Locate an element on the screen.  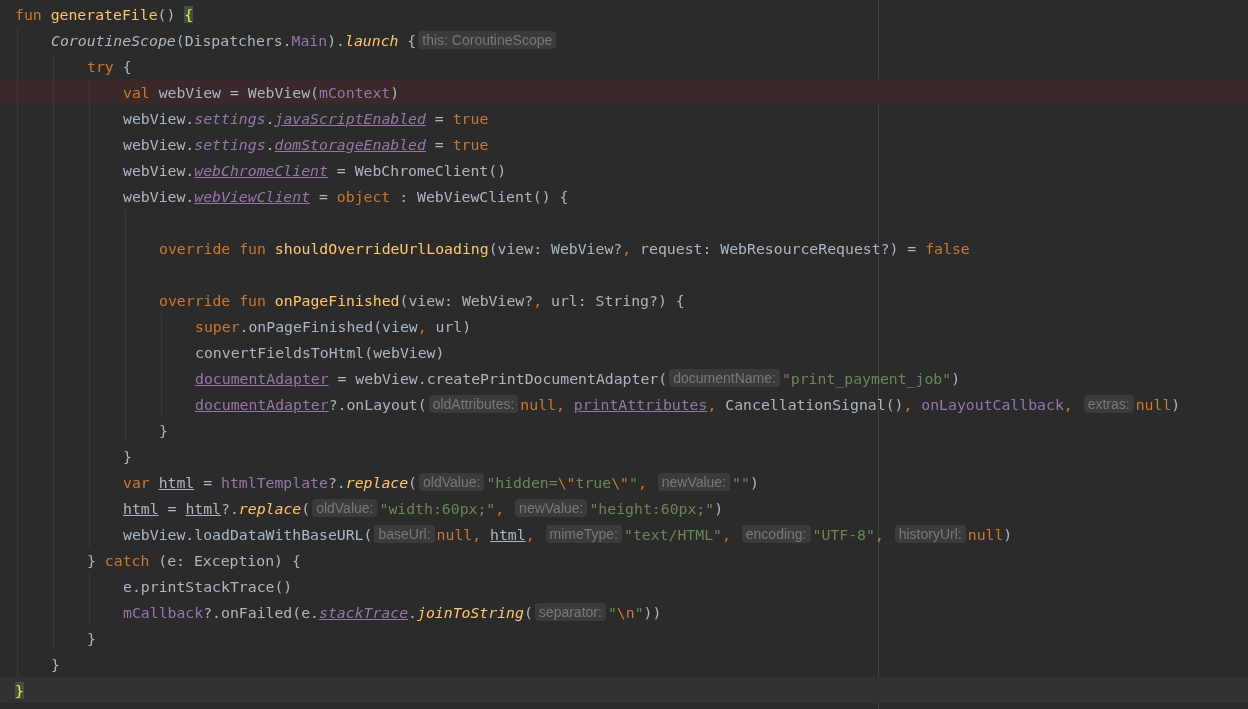
code-text: } catch (e: Exception) { is located at coordinates (194, 560).